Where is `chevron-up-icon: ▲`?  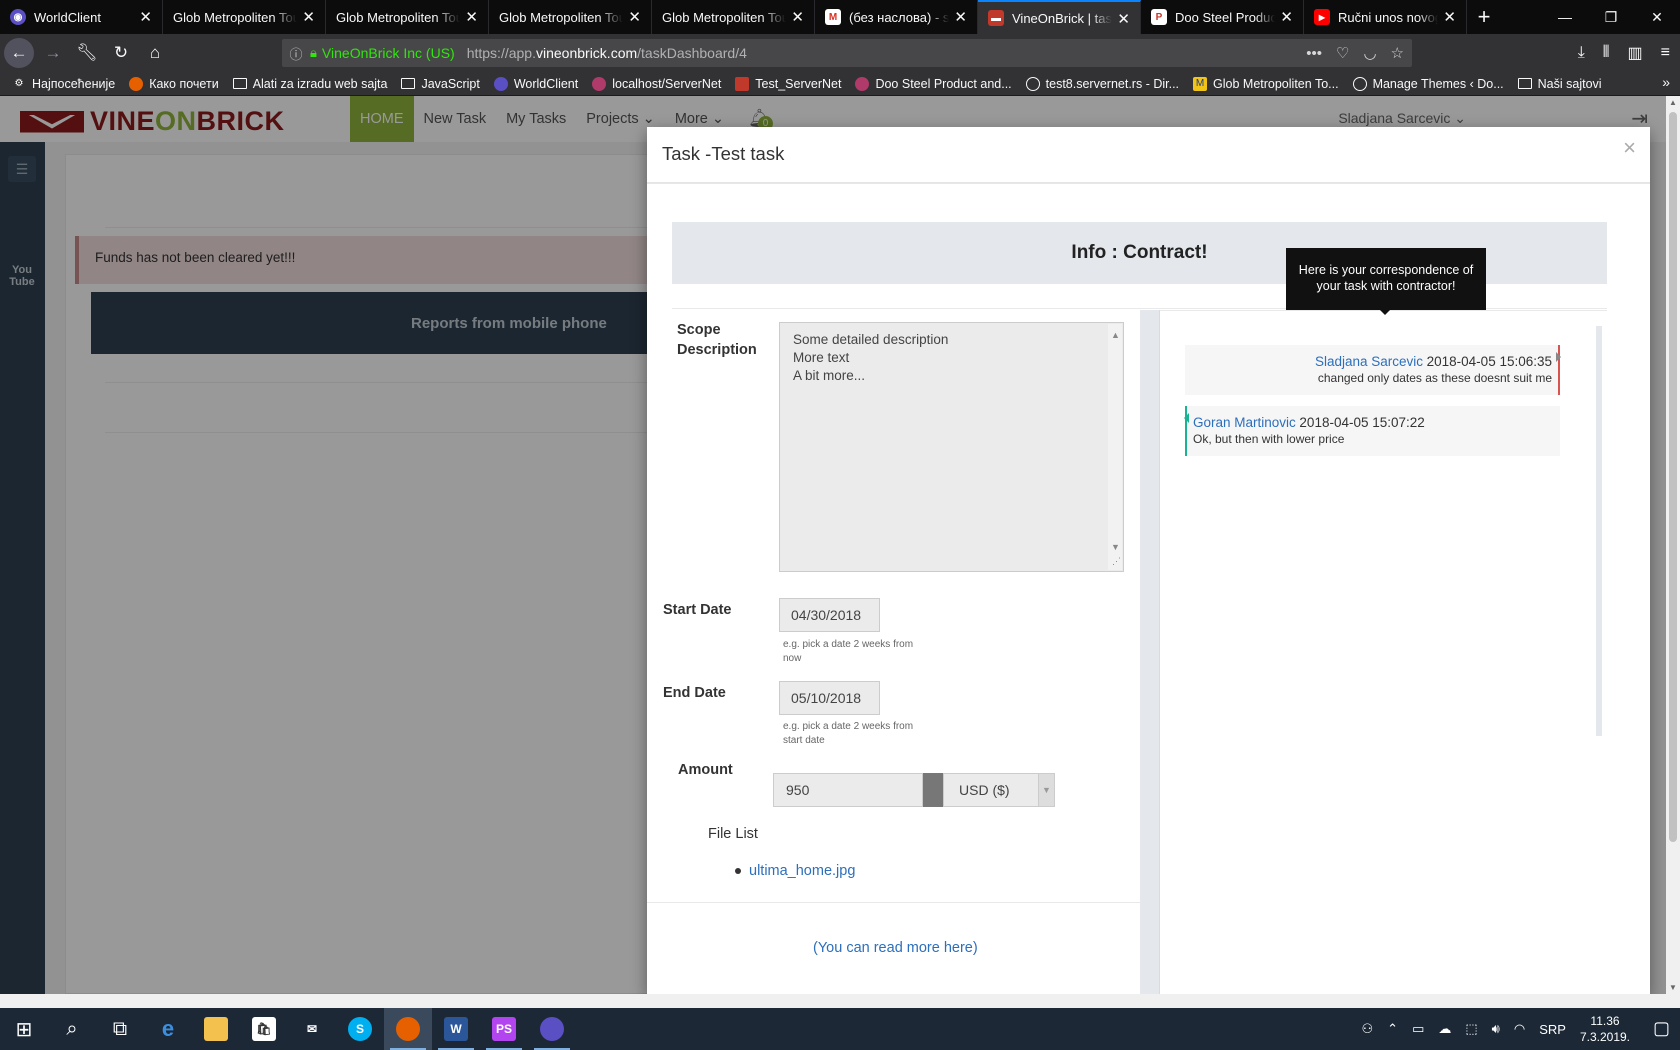 chevron-up-icon: ▲ is located at coordinates (1115, 335).